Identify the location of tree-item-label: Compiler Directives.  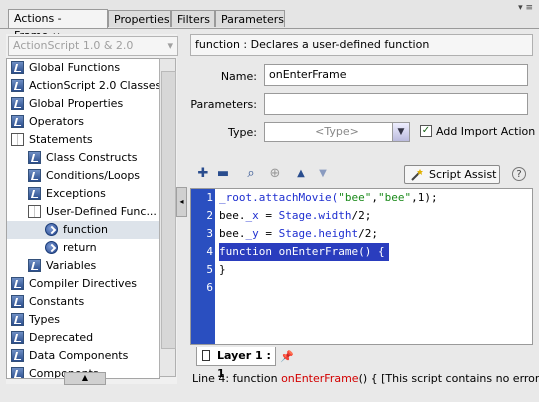
(83, 283).